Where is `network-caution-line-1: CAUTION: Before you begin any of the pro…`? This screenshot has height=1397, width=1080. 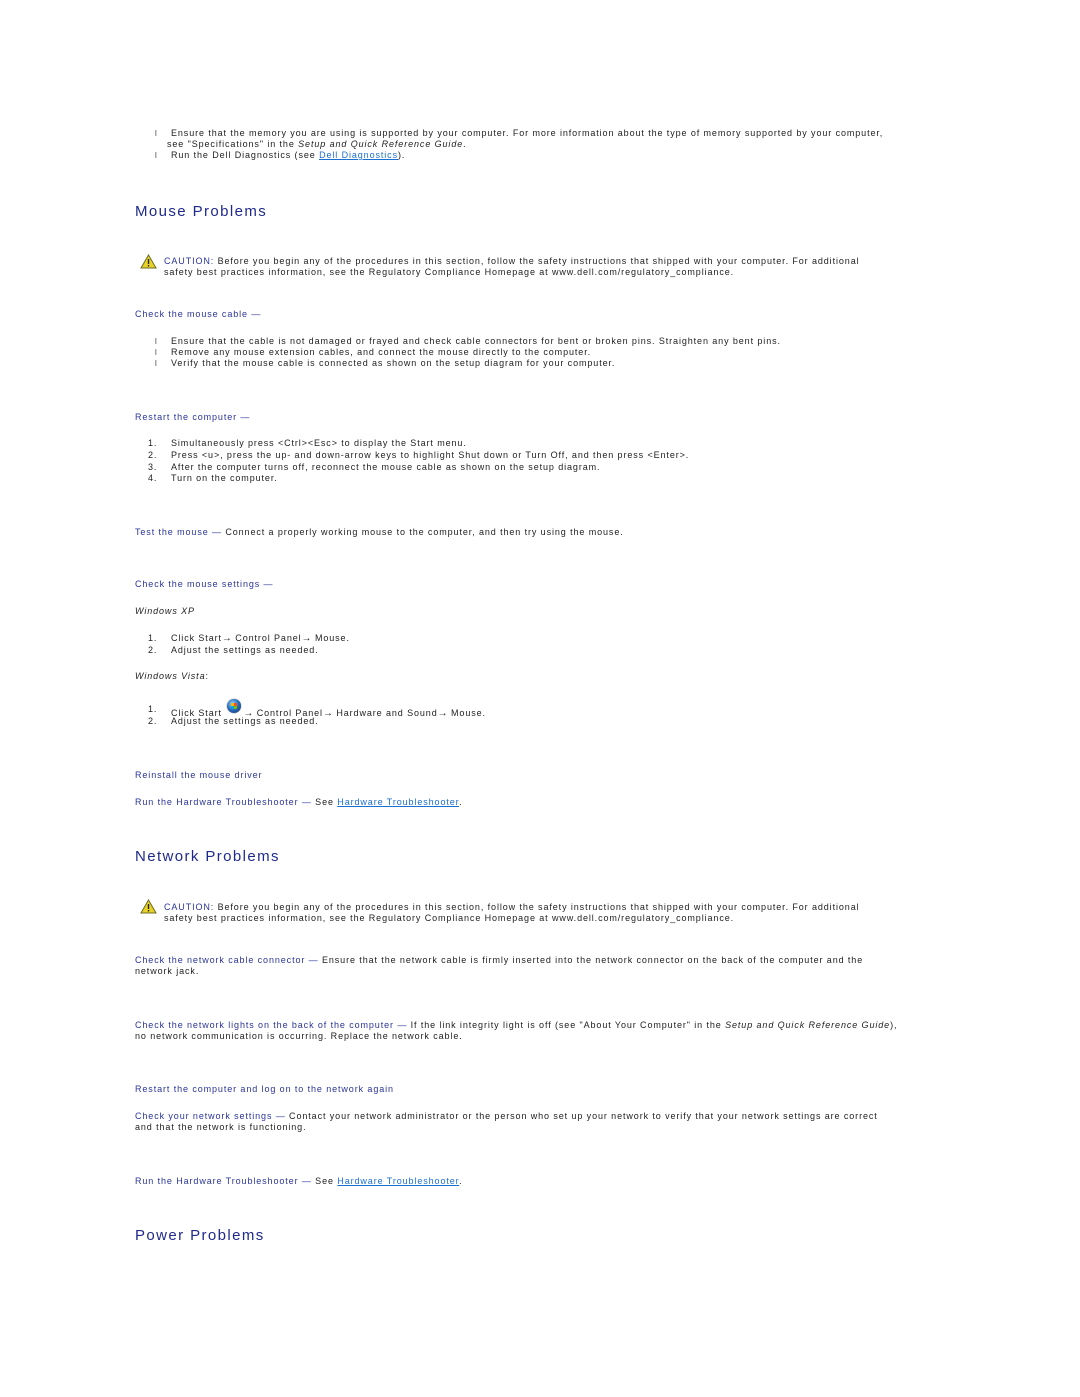
network-caution-line-1: CAUTION: Before you begin any of the pro… is located at coordinates (512, 907).